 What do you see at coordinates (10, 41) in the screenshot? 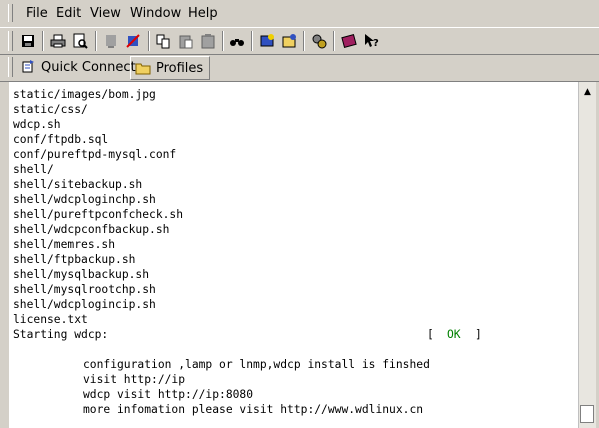
I see `toolbar-grip` at bounding box center [10, 41].